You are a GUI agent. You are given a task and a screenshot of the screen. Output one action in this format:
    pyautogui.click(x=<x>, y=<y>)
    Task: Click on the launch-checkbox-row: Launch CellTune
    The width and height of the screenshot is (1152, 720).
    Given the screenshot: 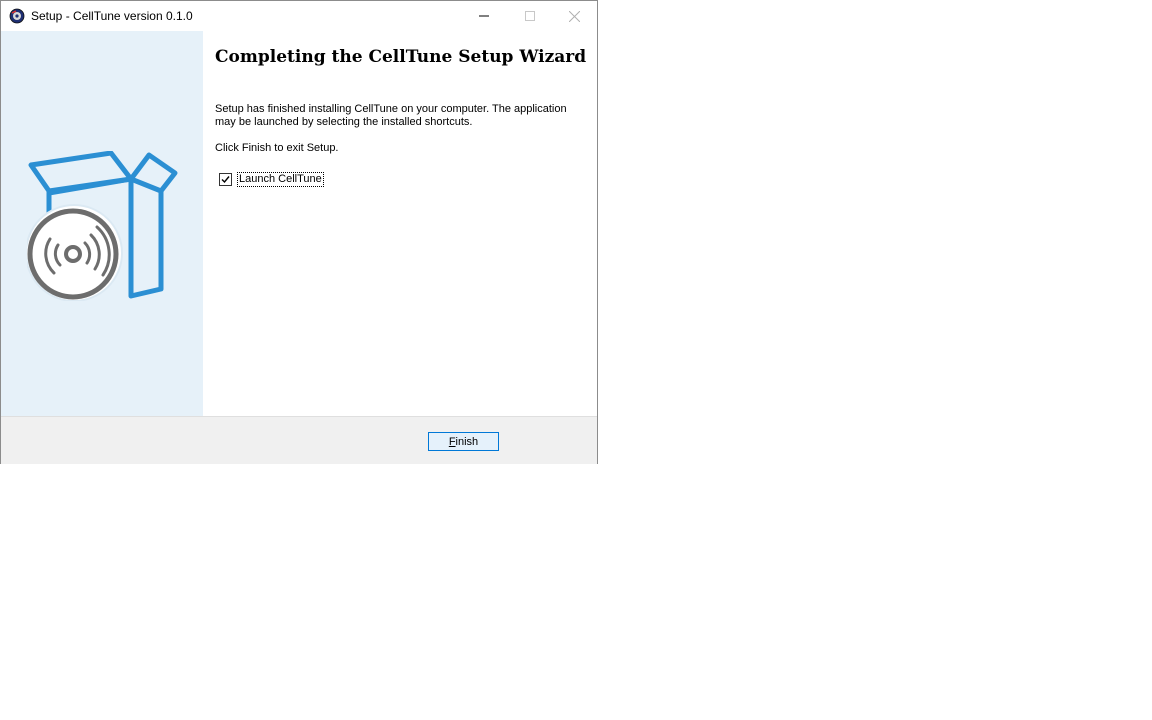 What is the action you would take?
    pyautogui.click(x=271, y=179)
    